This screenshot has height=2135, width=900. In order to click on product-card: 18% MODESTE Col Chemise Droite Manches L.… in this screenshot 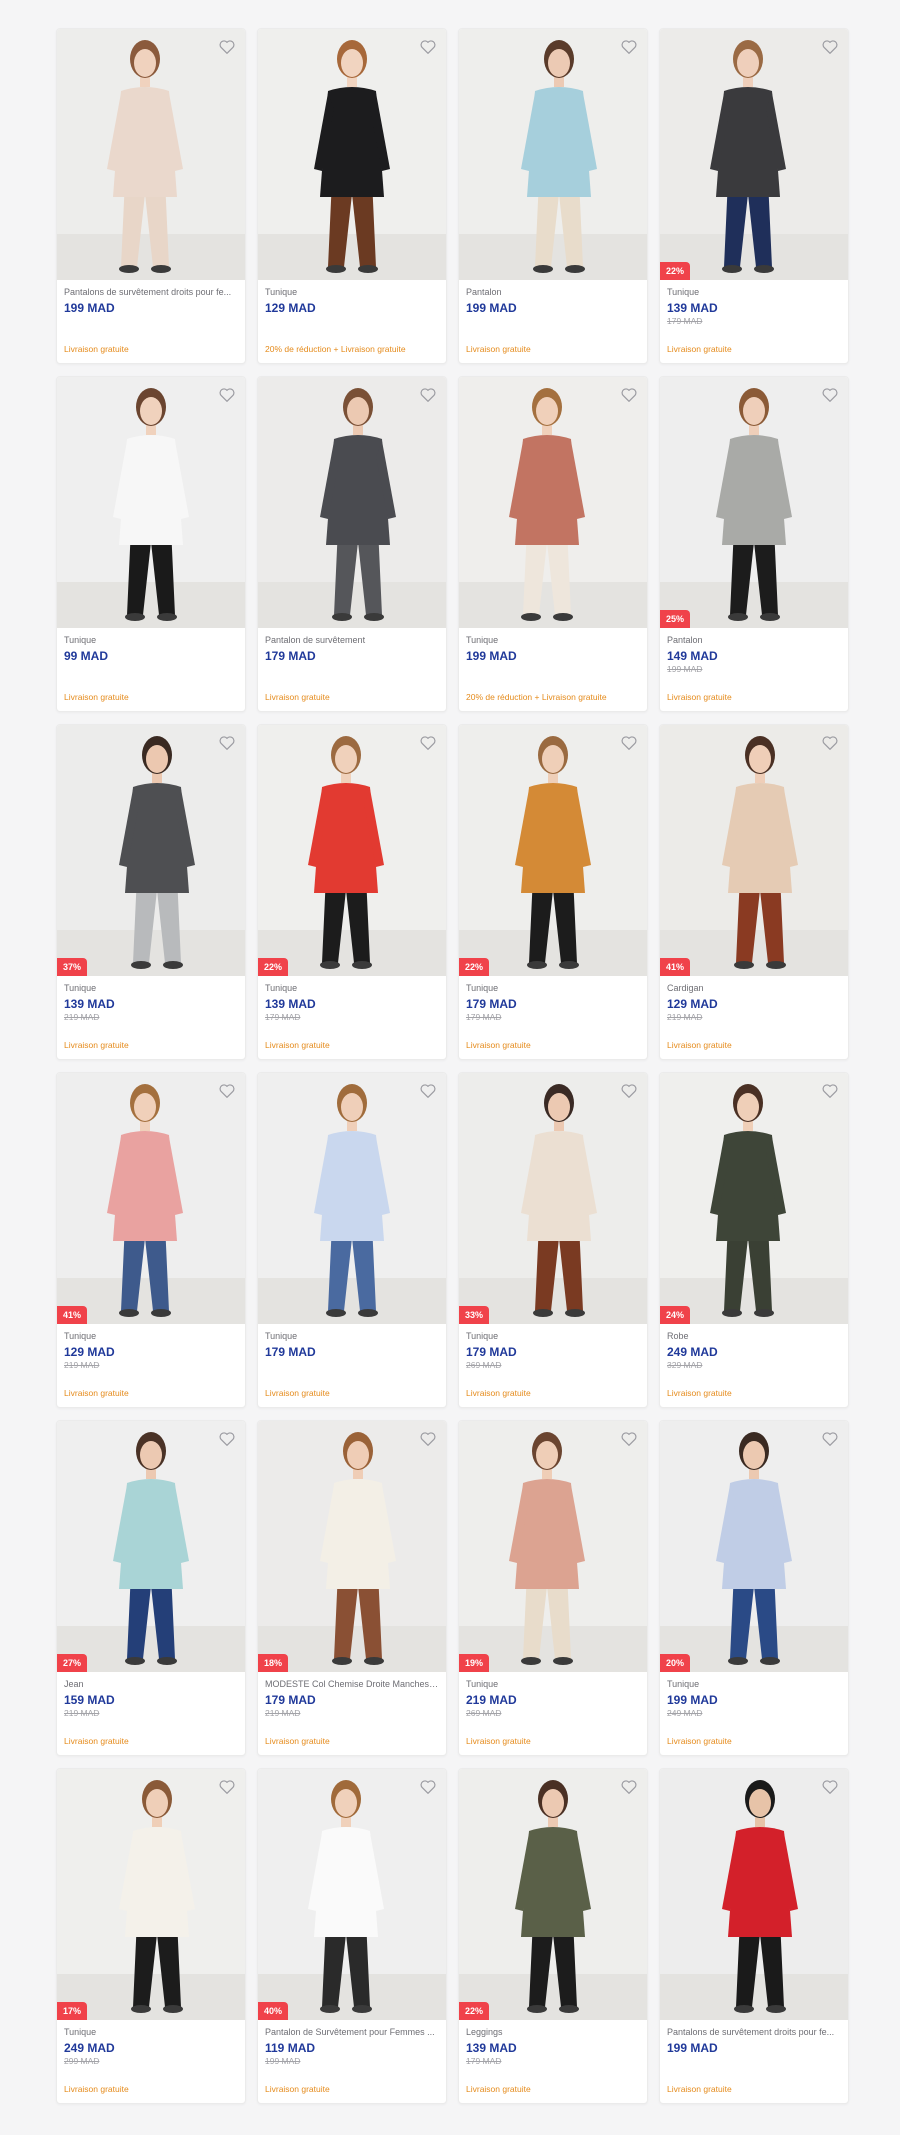, I will do `click(352, 1588)`.